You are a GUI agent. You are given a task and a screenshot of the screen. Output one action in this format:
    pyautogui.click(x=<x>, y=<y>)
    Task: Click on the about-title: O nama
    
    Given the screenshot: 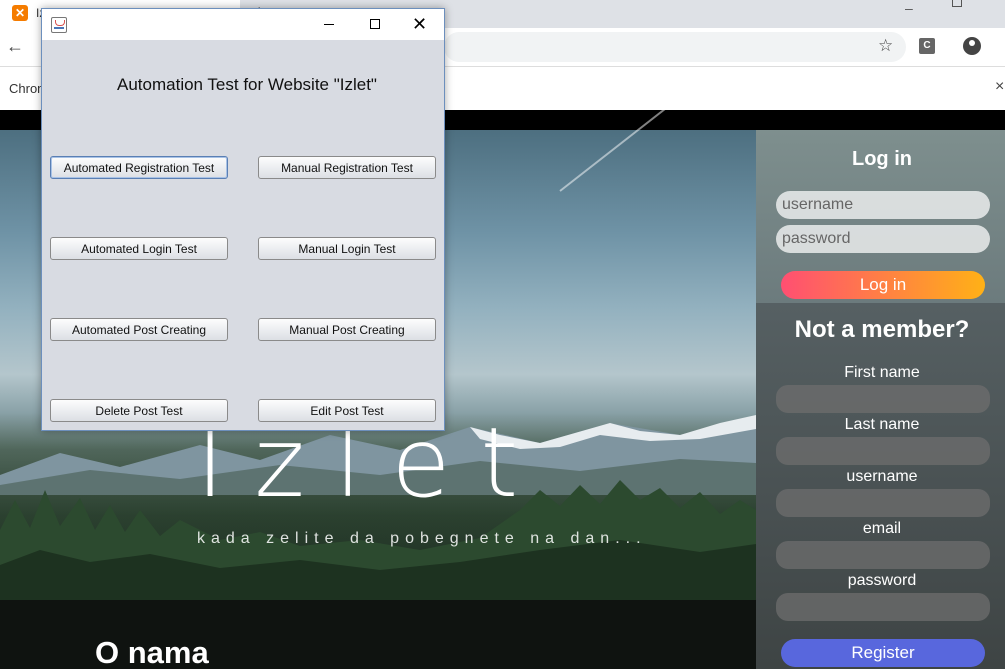 What is the action you would take?
    pyautogui.click(x=152, y=652)
    